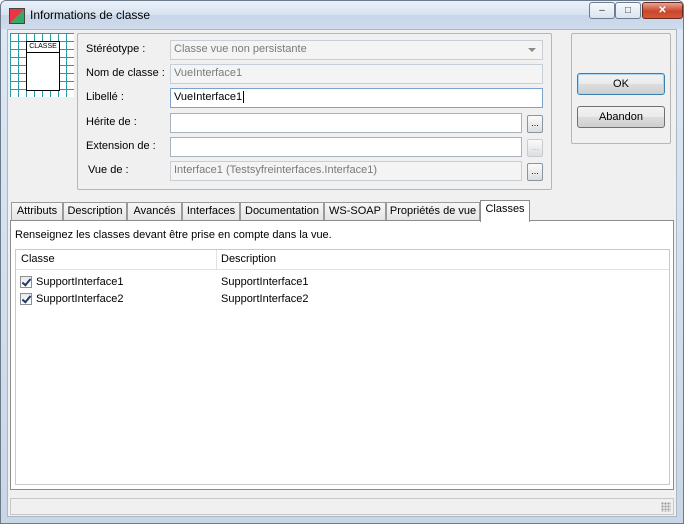 The width and height of the screenshot is (684, 524). Describe the element at coordinates (621, 117) in the screenshot. I see `cancel-button: Abandon` at that location.